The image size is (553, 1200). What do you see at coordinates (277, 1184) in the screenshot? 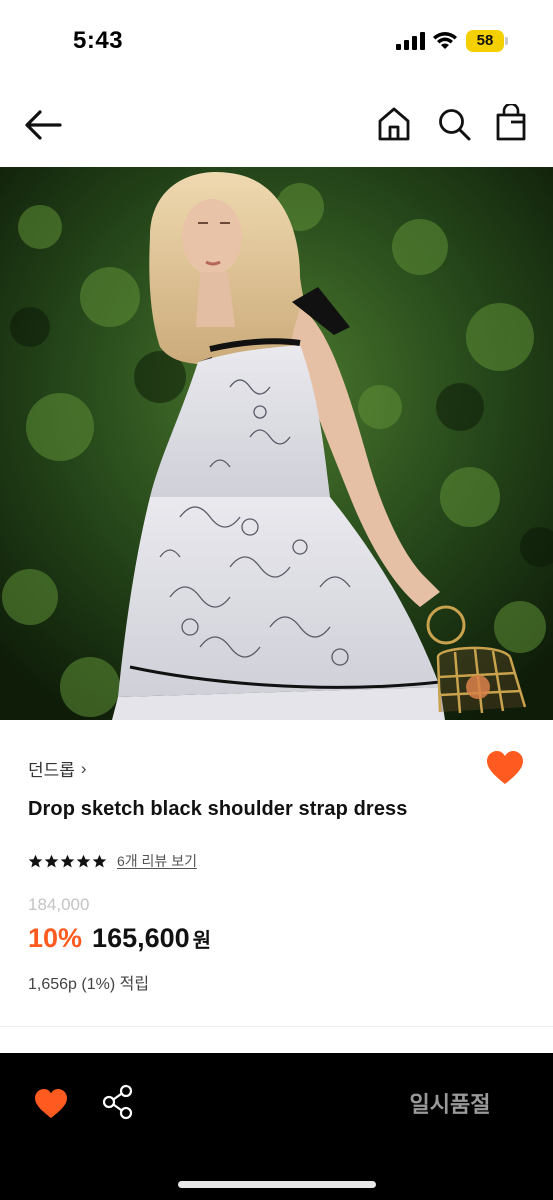
I see `home-indicator` at bounding box center [277, 1184].